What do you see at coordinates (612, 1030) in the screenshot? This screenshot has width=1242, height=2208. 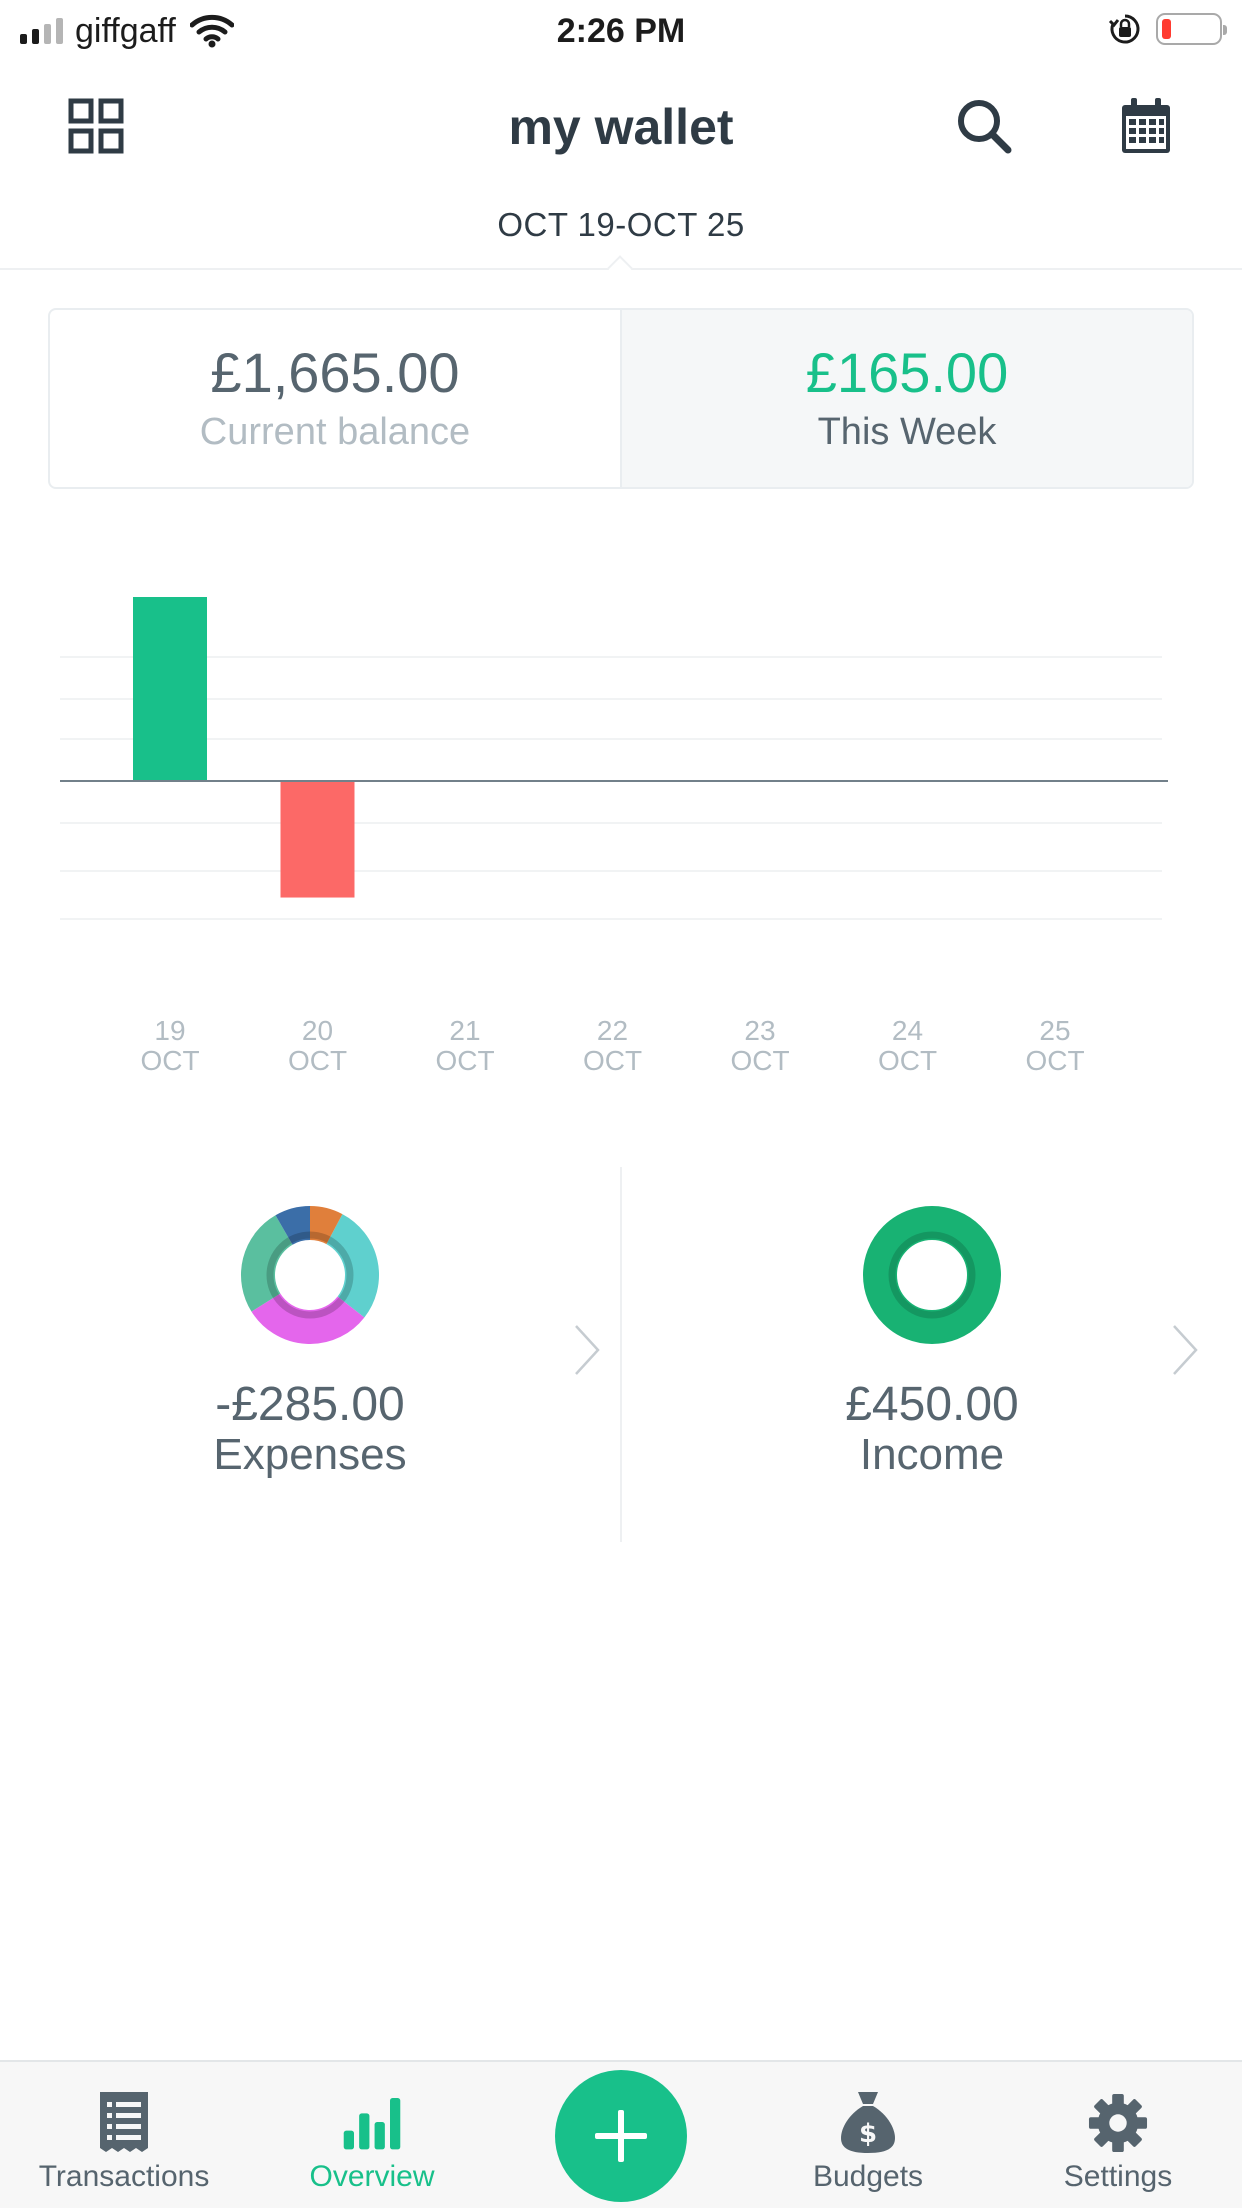 I see `chart-tick-day: 22` at bounding box center [612, 1030].